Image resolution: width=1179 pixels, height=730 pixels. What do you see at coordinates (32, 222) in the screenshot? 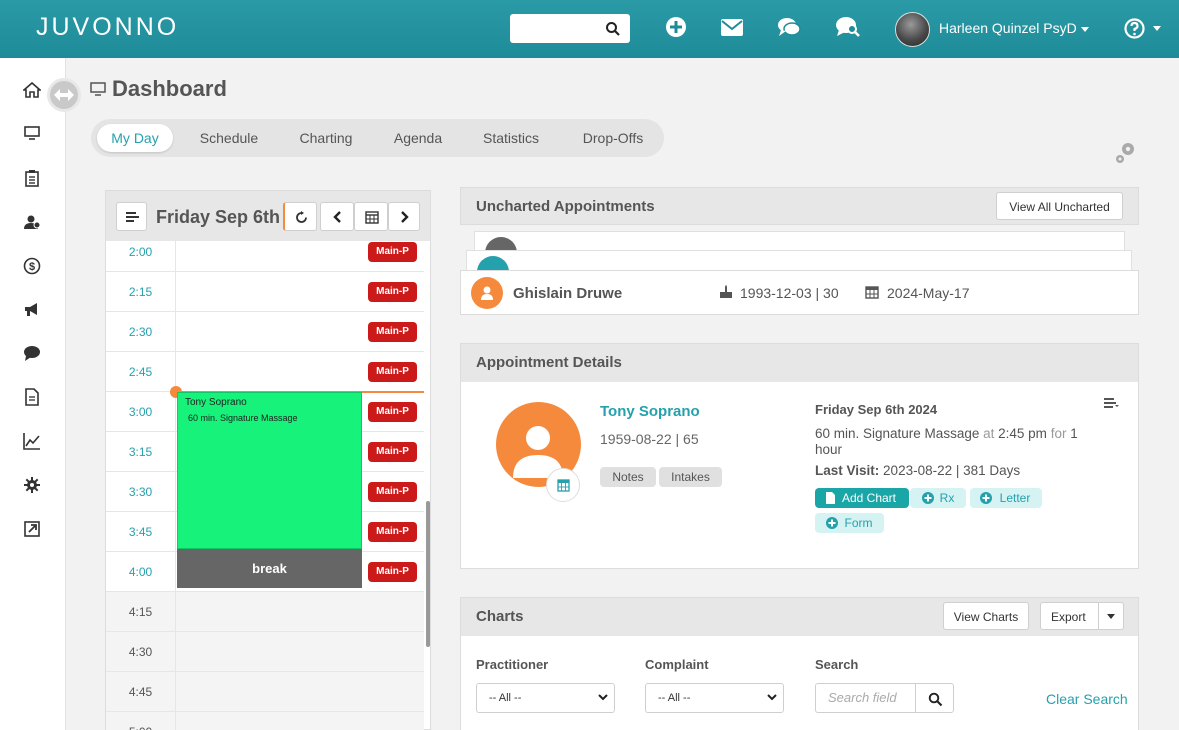
I see `clients-icon` at bounding box center [32, 222].